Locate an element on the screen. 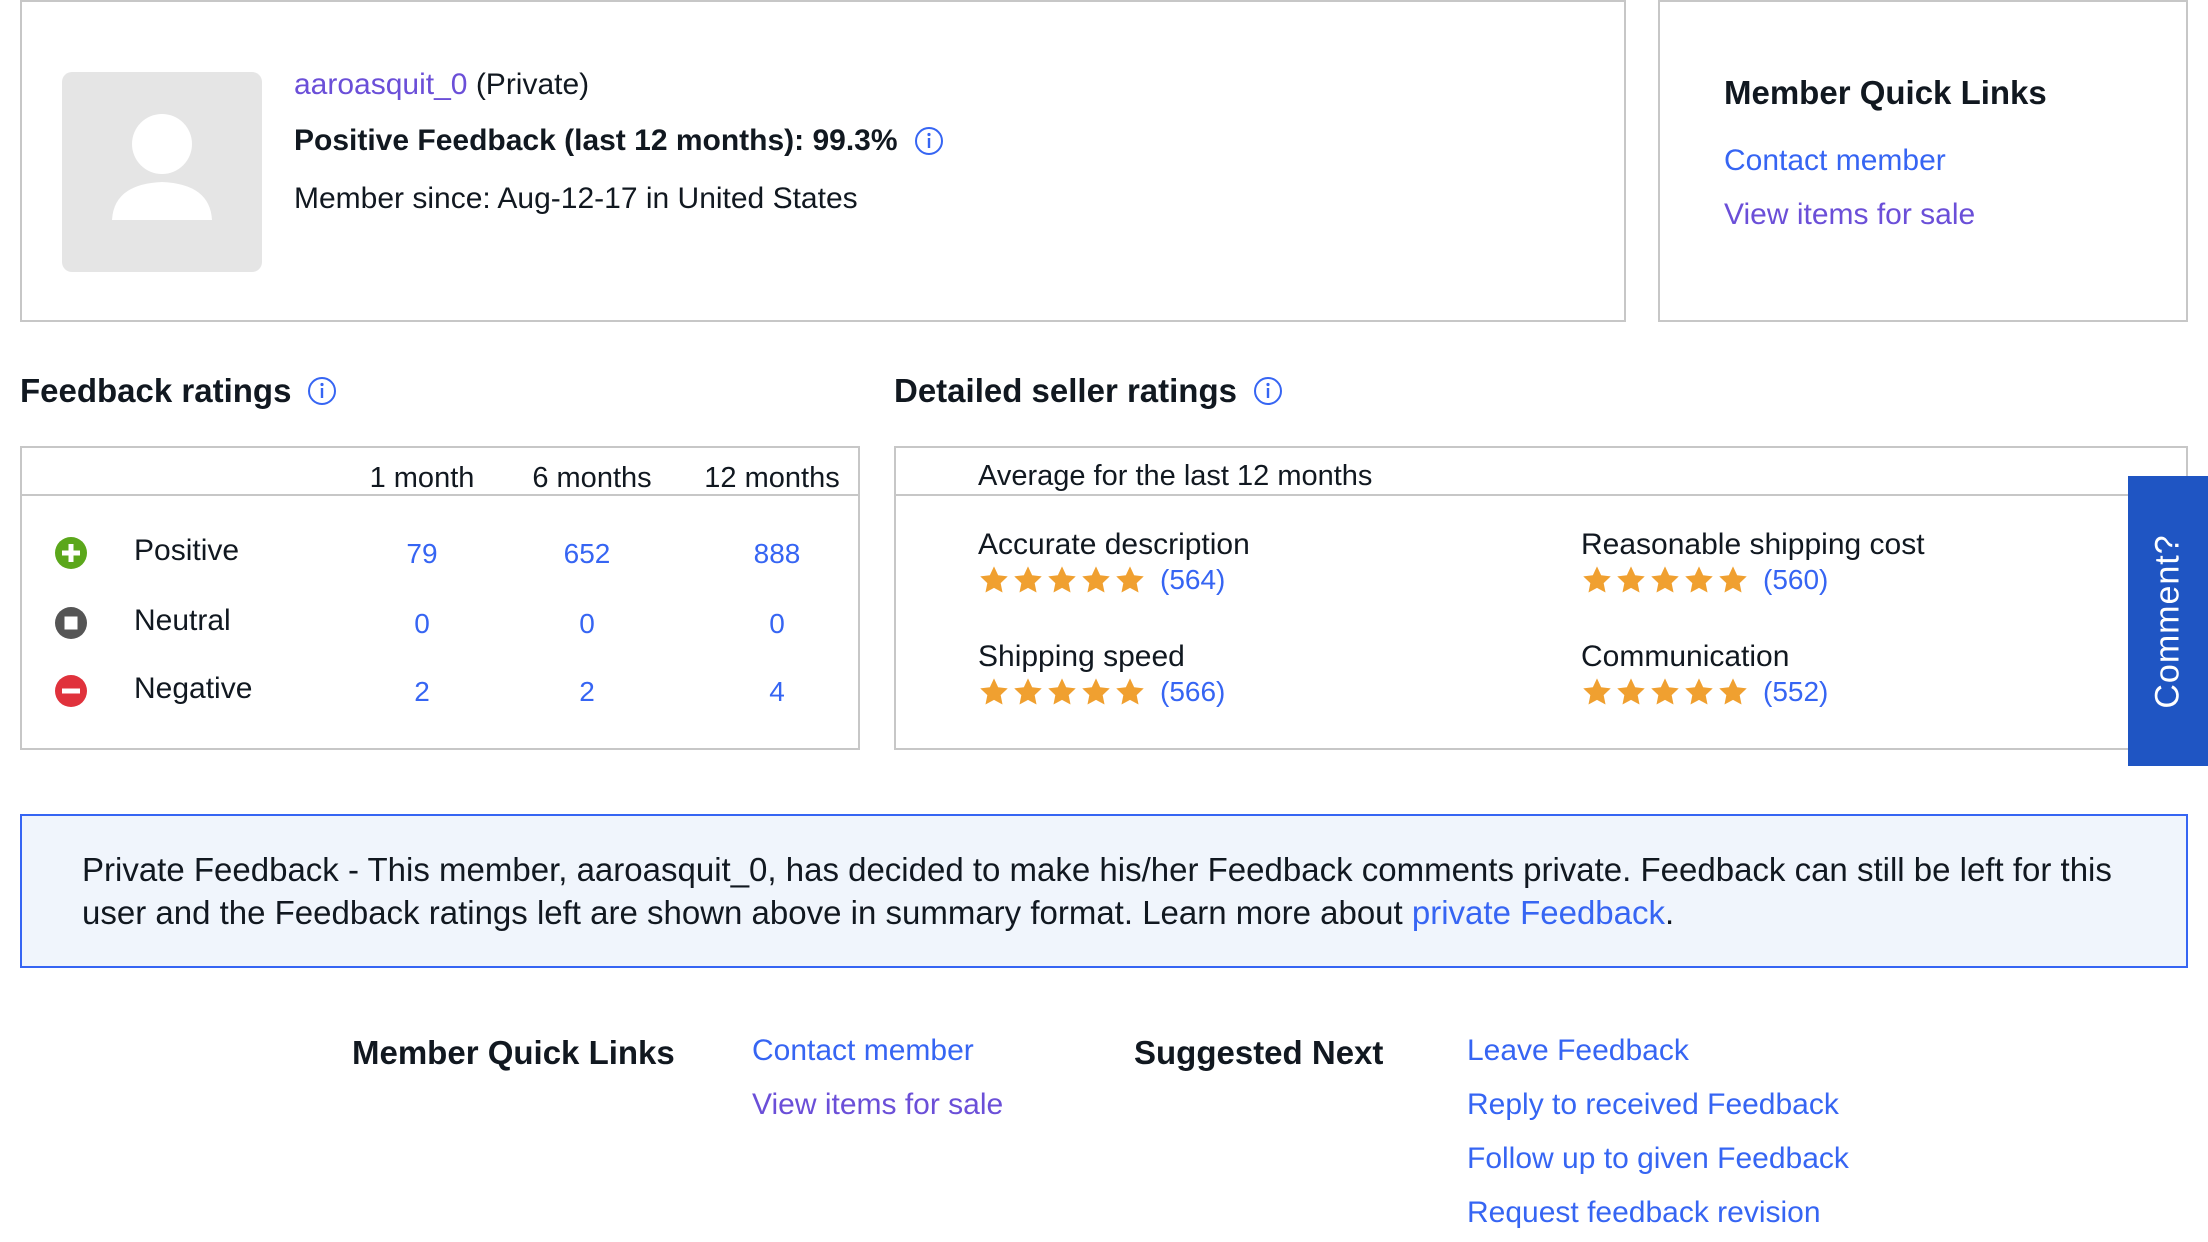 This screenshot has width=2208, height=1242. suggested-next-title: Suggested Next is located at coordinates (1259, 1052).